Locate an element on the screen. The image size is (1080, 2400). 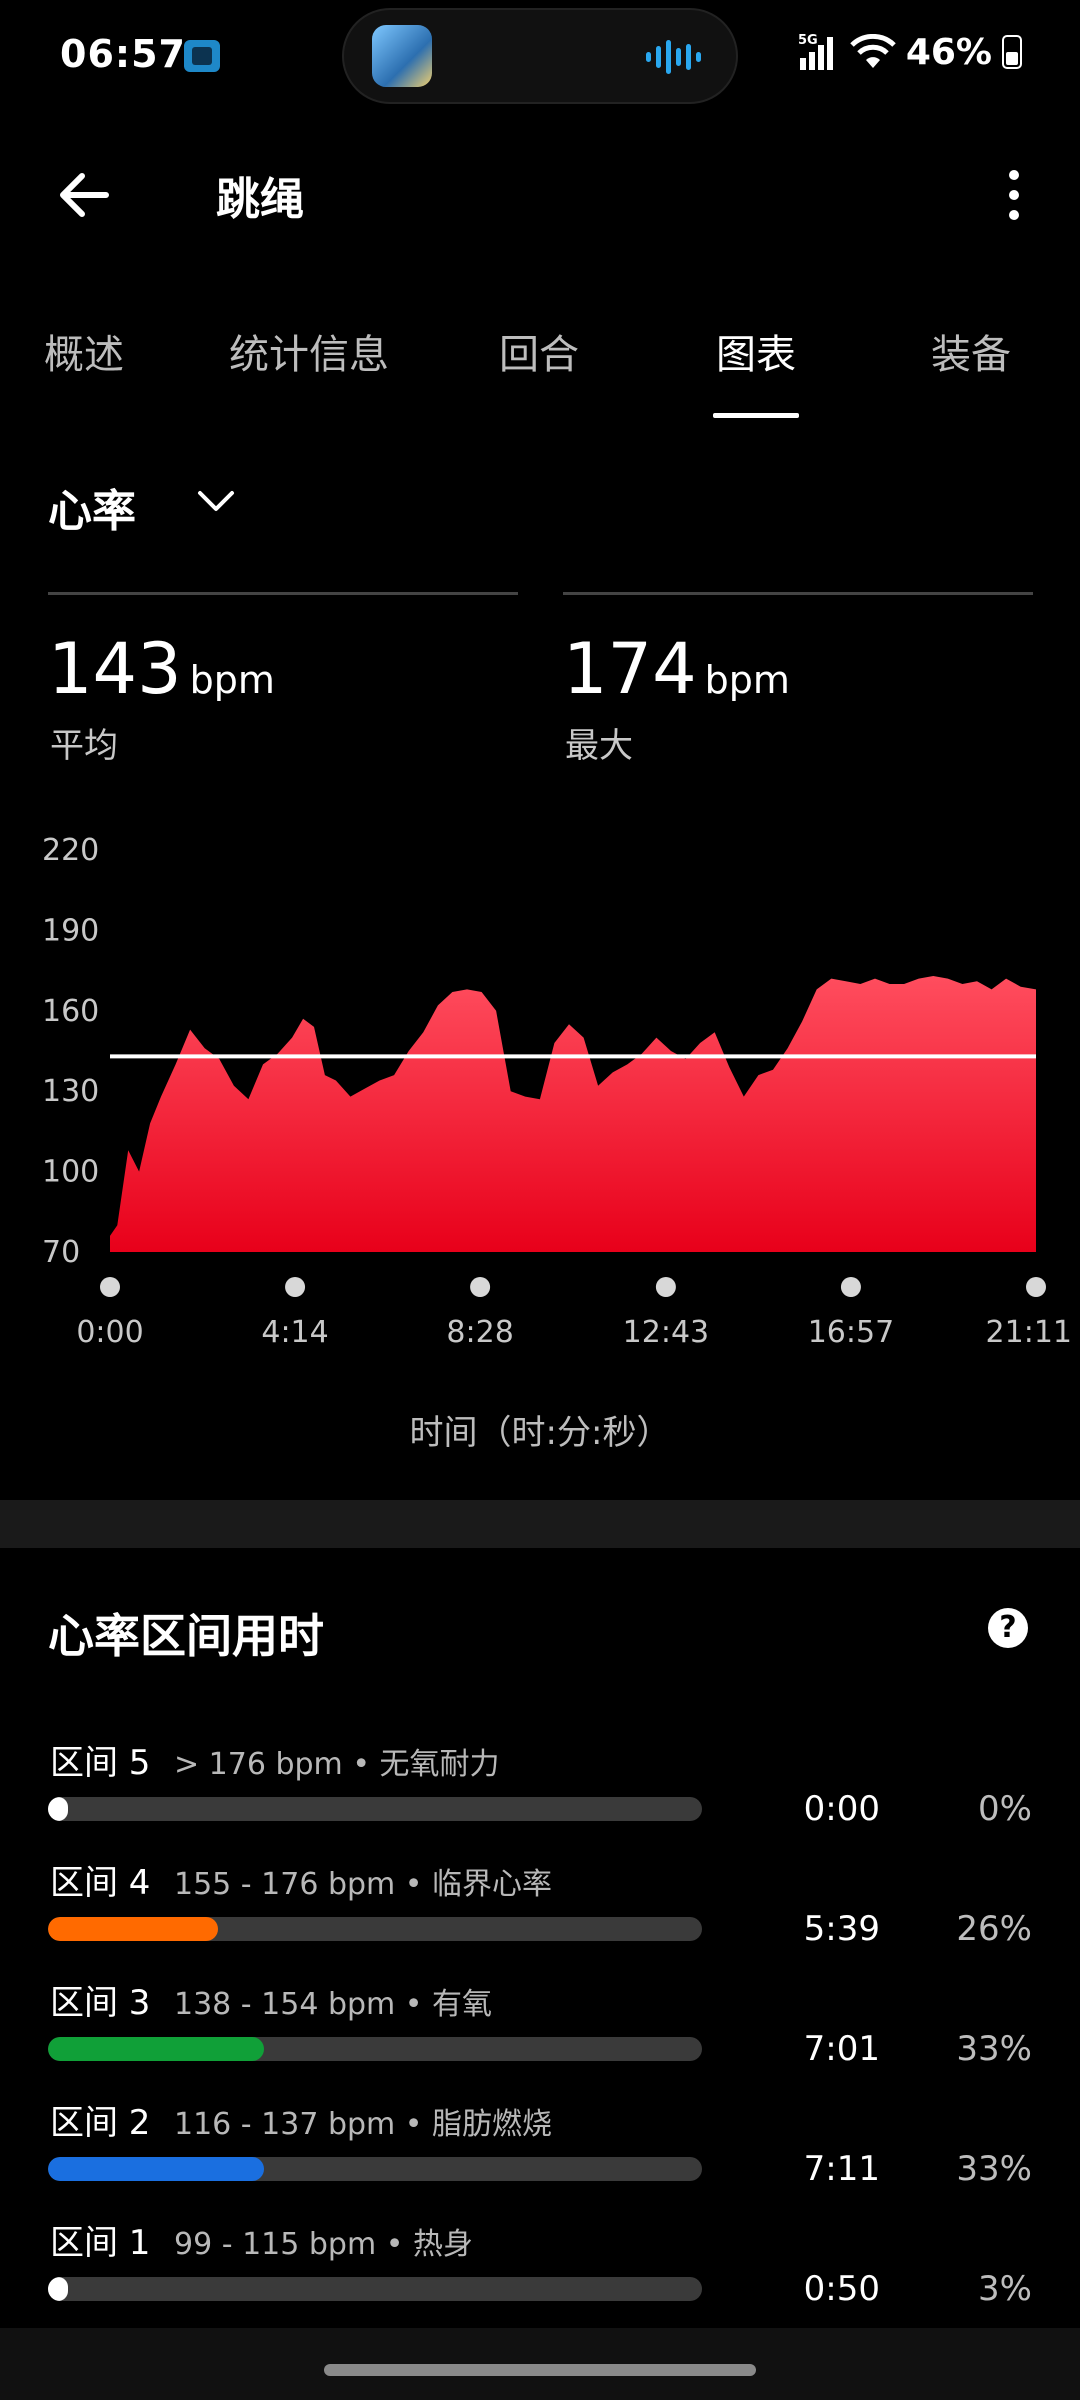
status-bar: 06:57 5G 46% is located at coordinates (540, 59).